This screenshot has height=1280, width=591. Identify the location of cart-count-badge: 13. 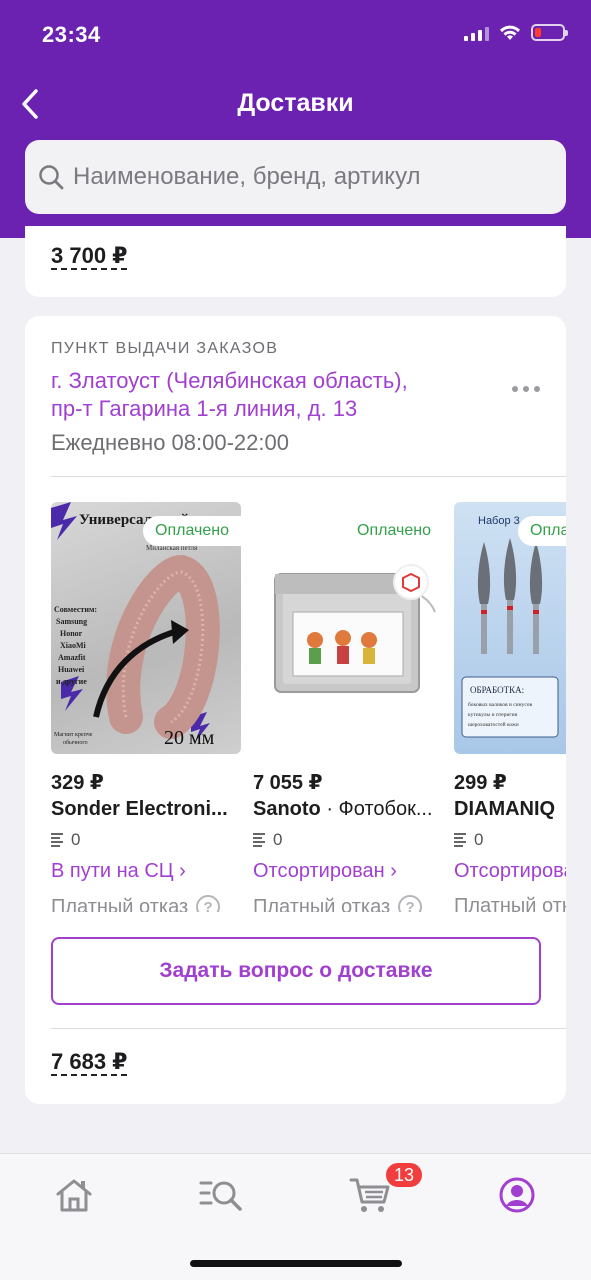
(404, 1175).